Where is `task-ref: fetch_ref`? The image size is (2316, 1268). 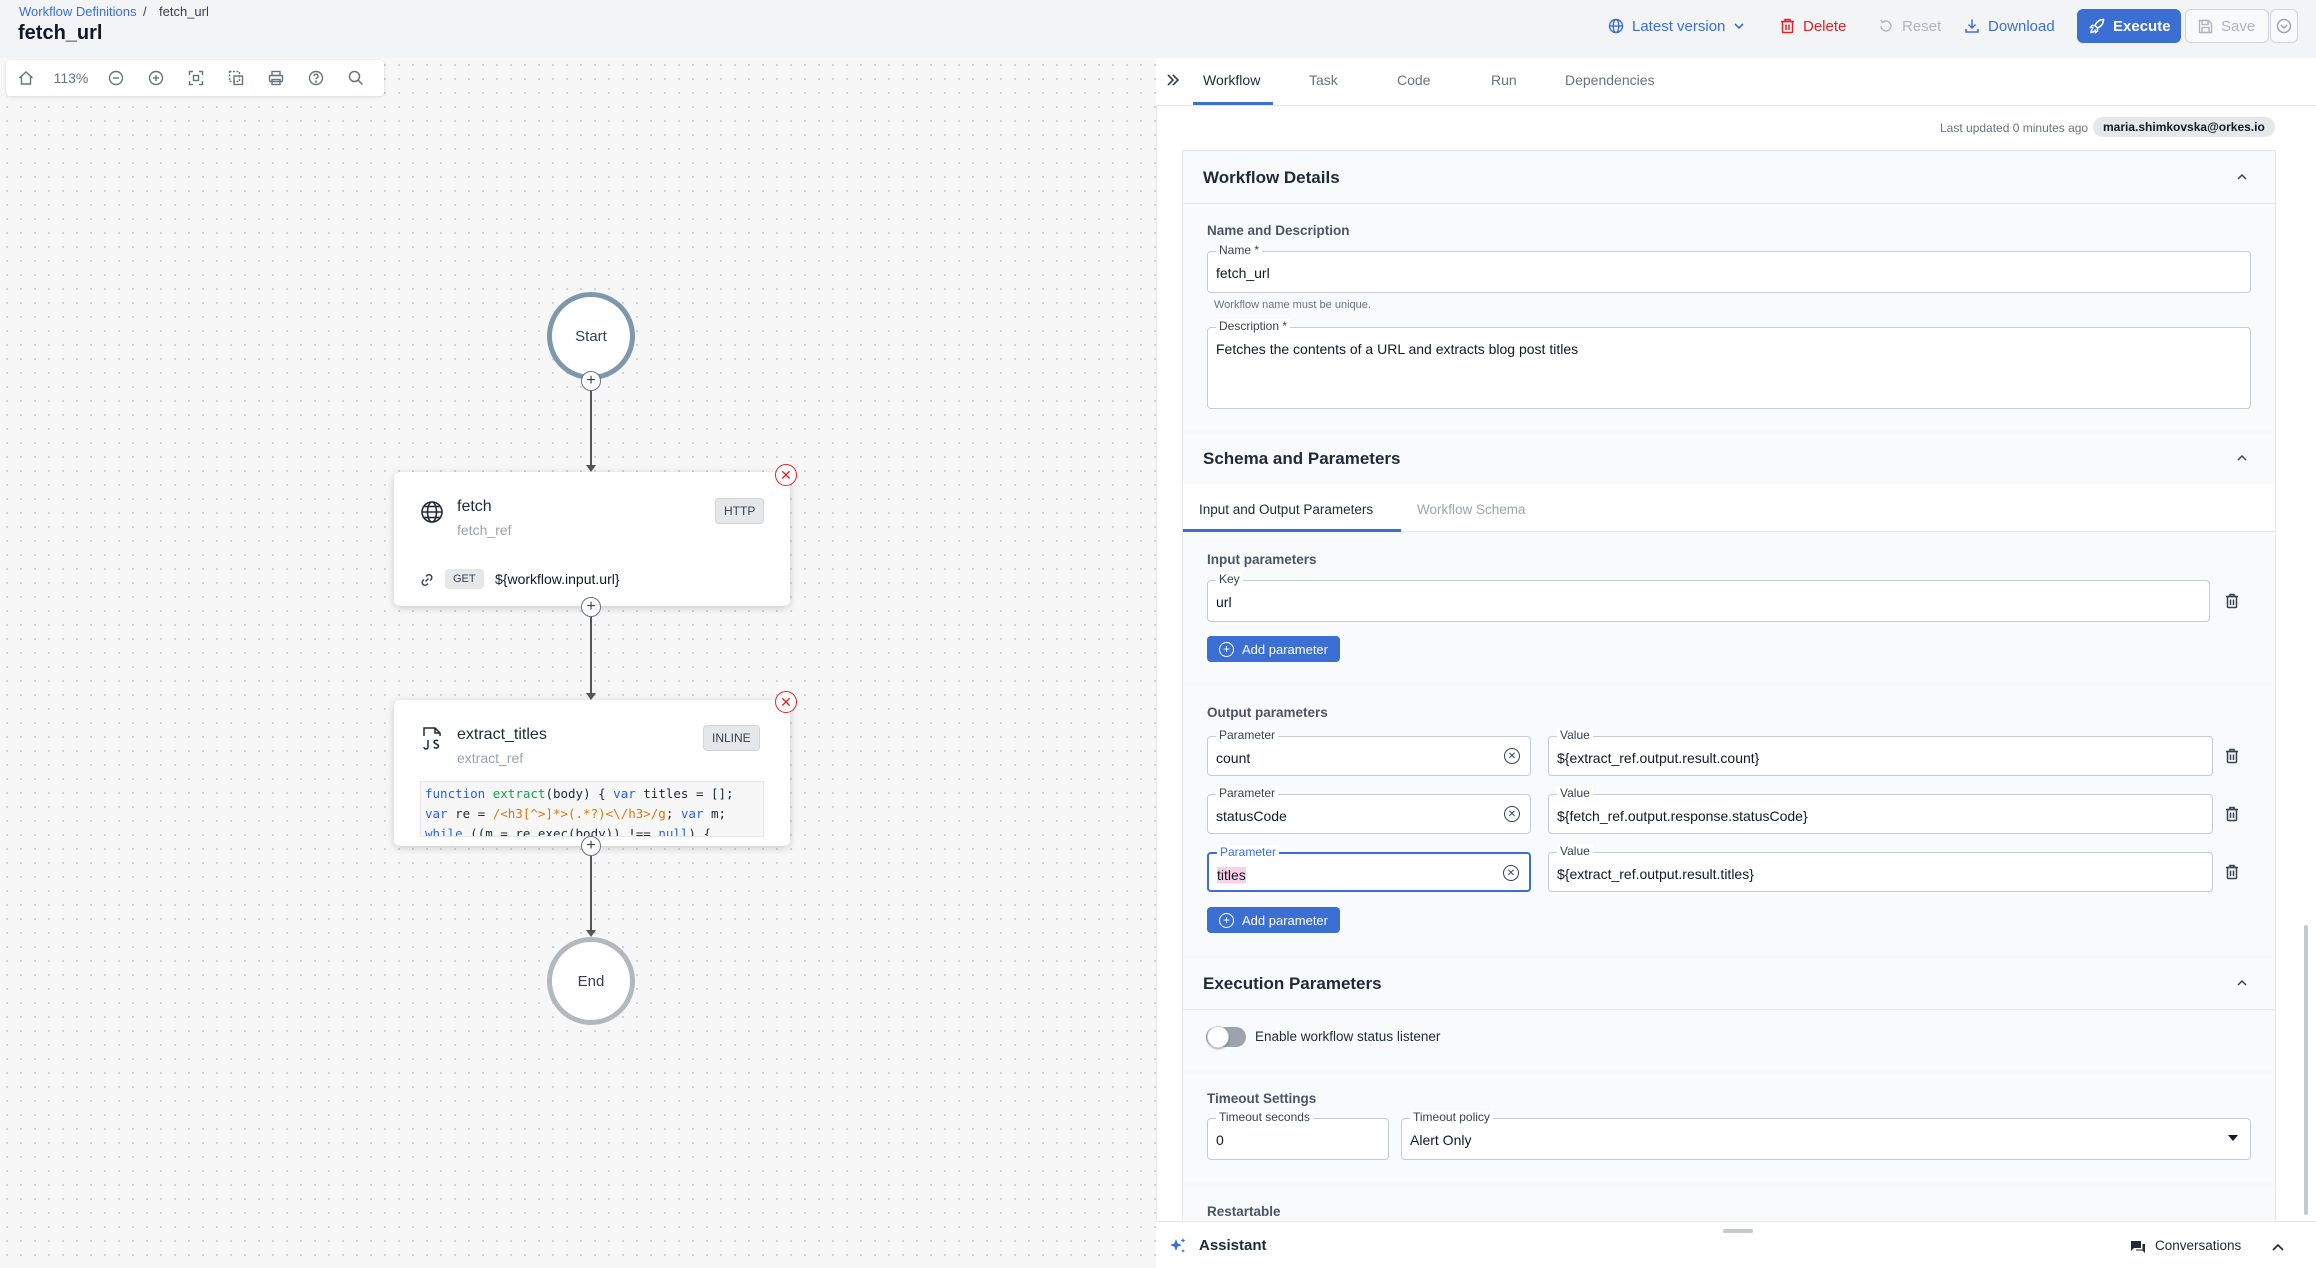
task-ref: fetch_ref is located at coordinates (484, 530).